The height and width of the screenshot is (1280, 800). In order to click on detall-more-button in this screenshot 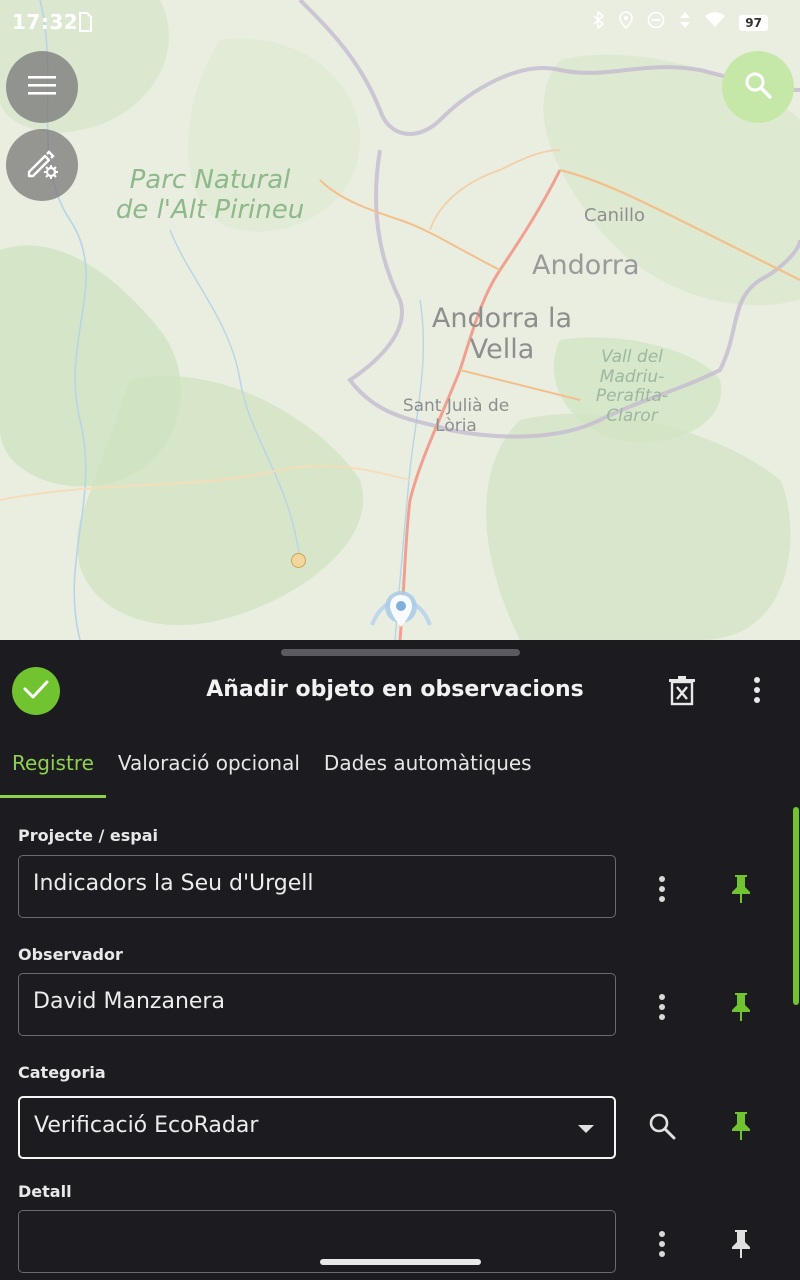, I will do `click(662, 1246)`.